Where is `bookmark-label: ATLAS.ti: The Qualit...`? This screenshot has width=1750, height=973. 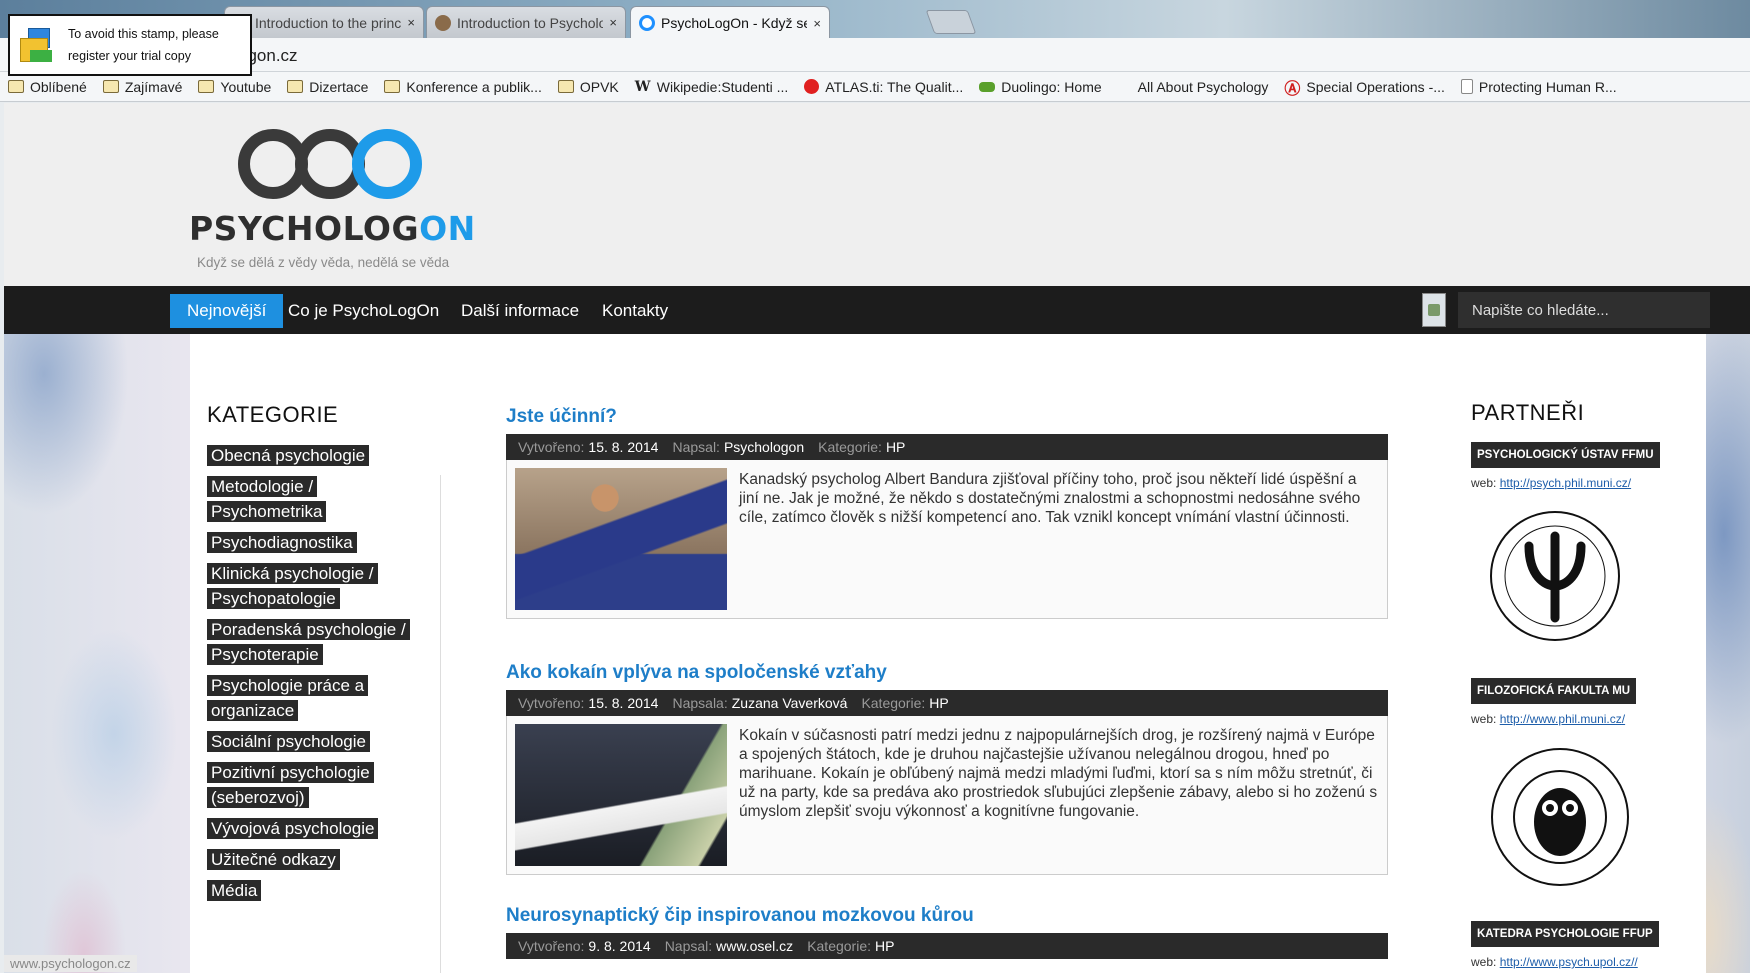
bookmark-label: ATLAS.ti: The Qualit... is located at coordinates (894, 86).